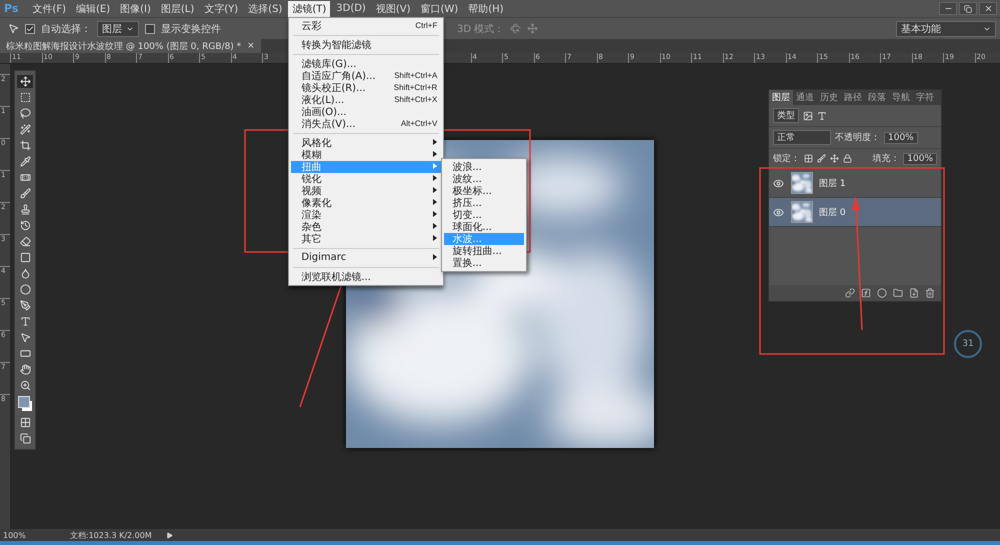  Describe the element at coordinates (834, 158) in the screenshot. I see `move-icon` at that location.